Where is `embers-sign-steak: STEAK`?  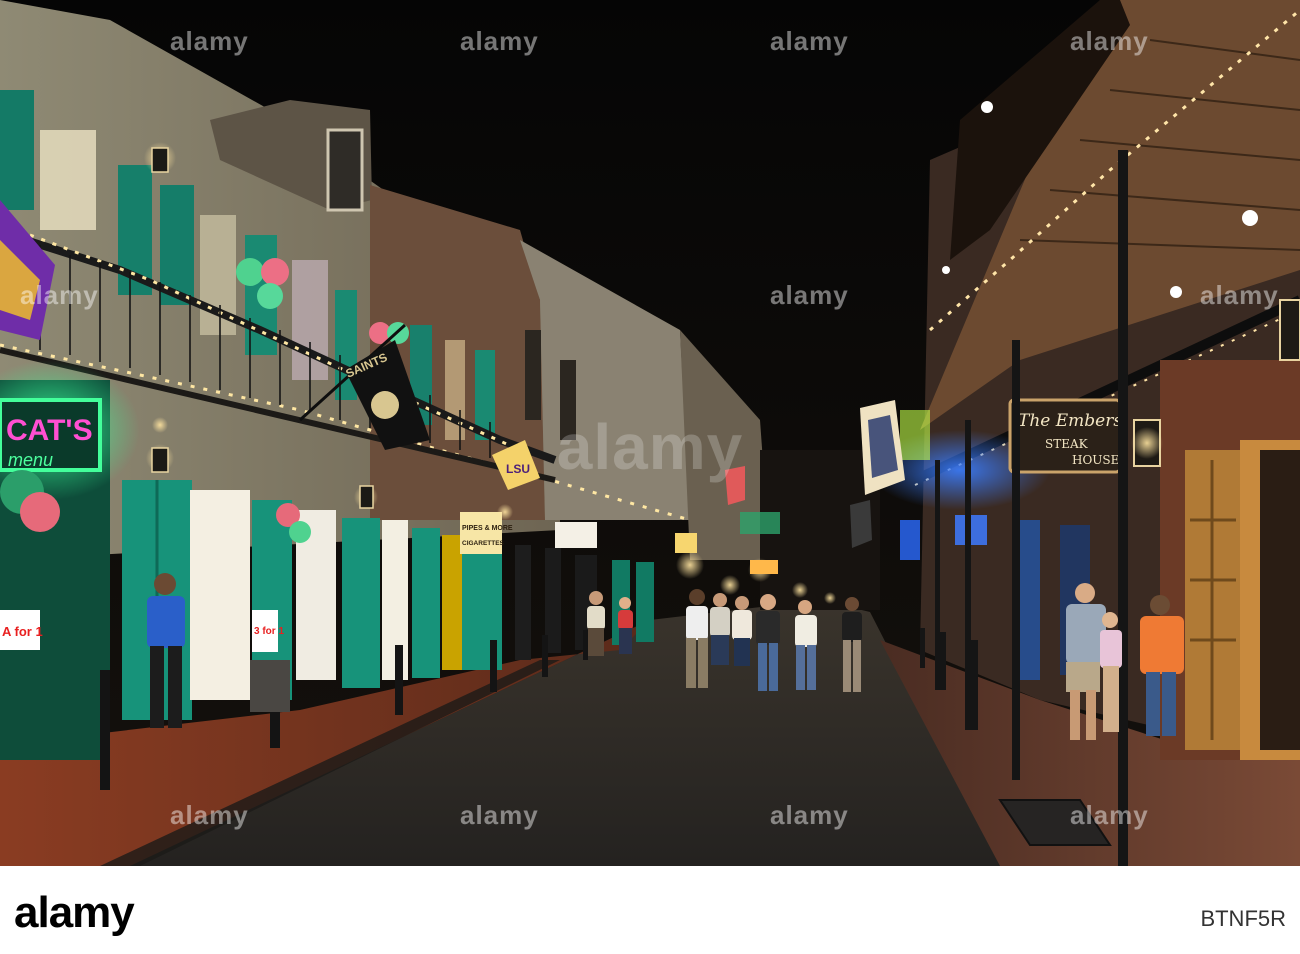
embers-sign-steak: STEAK is located at coordinates (1067, 444).